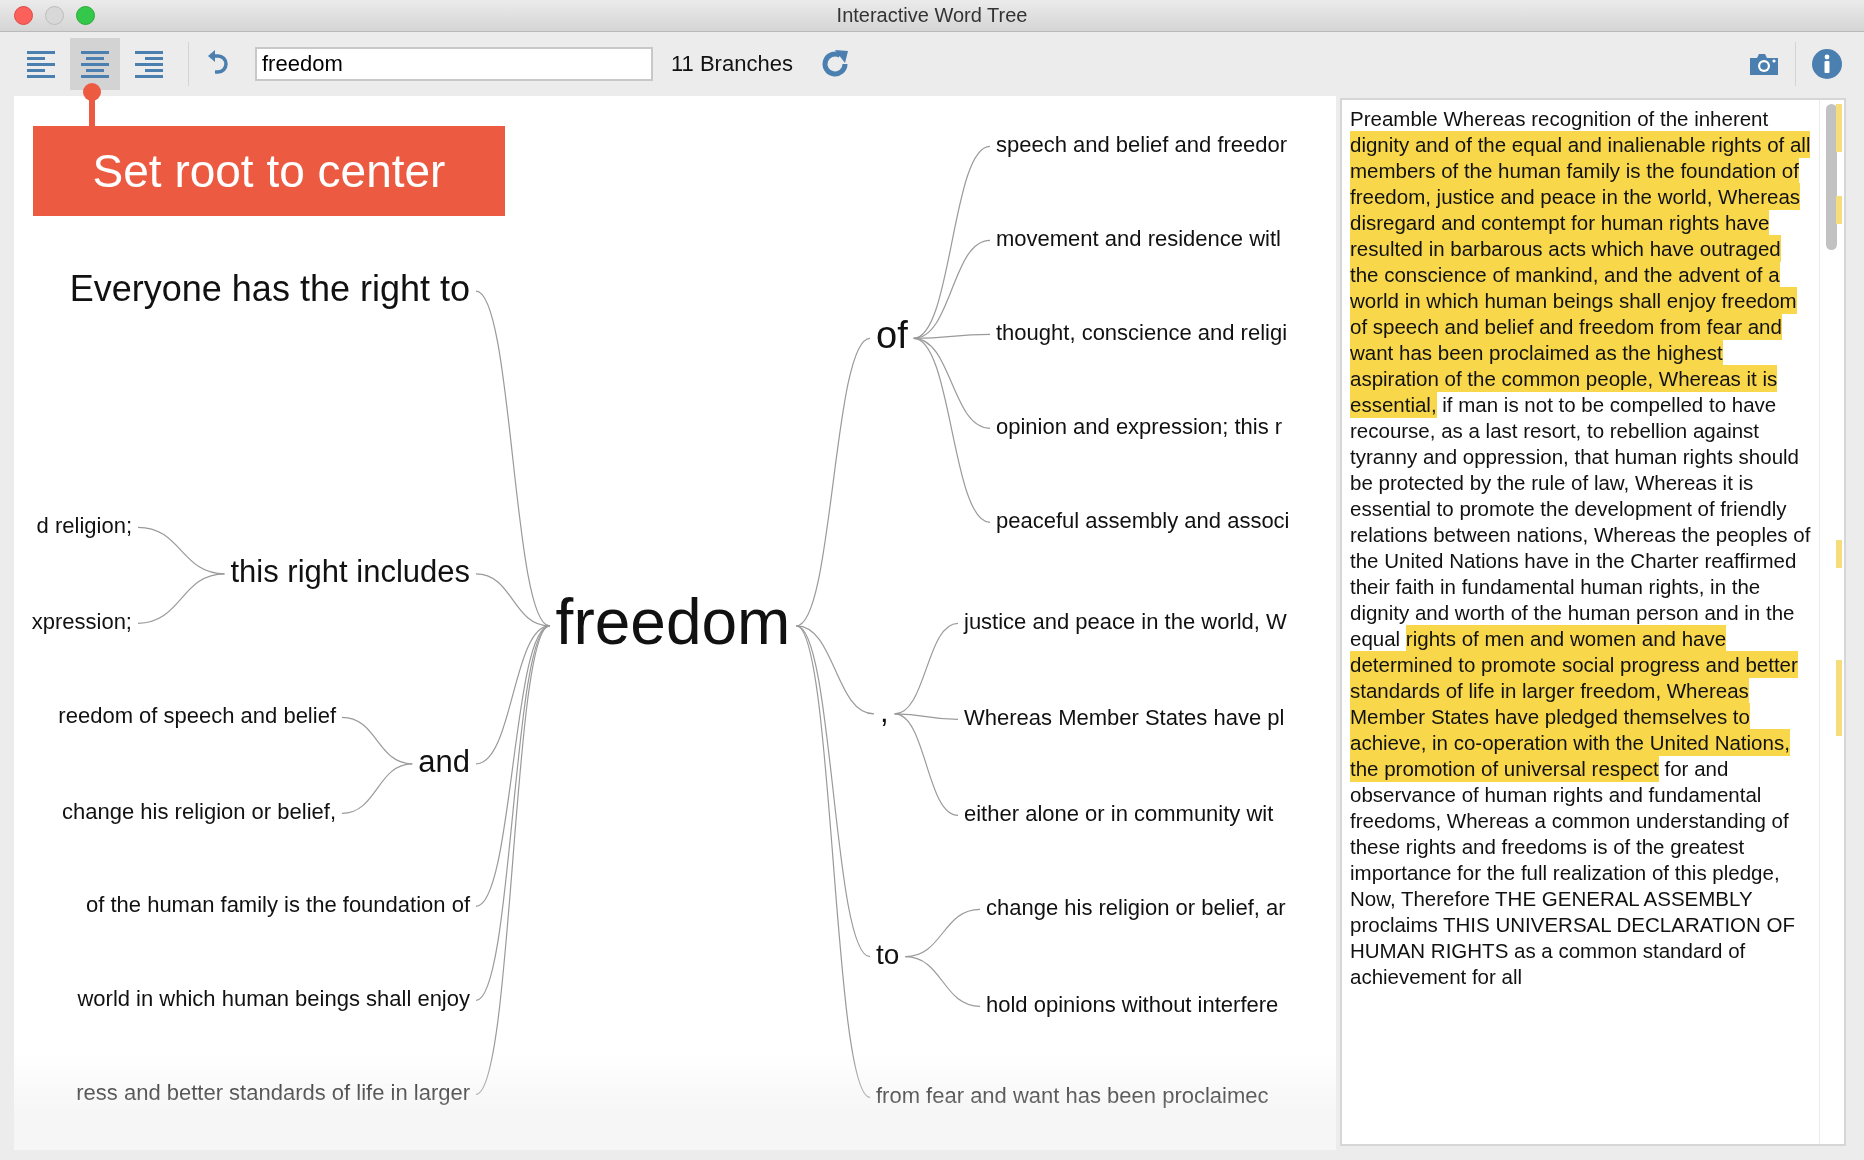 The image size is (1864, 1160). Describe the element at coordinates (1142, 145) in the screenshot. I see `branch-phrase: speech and belief and freedor` at that location.